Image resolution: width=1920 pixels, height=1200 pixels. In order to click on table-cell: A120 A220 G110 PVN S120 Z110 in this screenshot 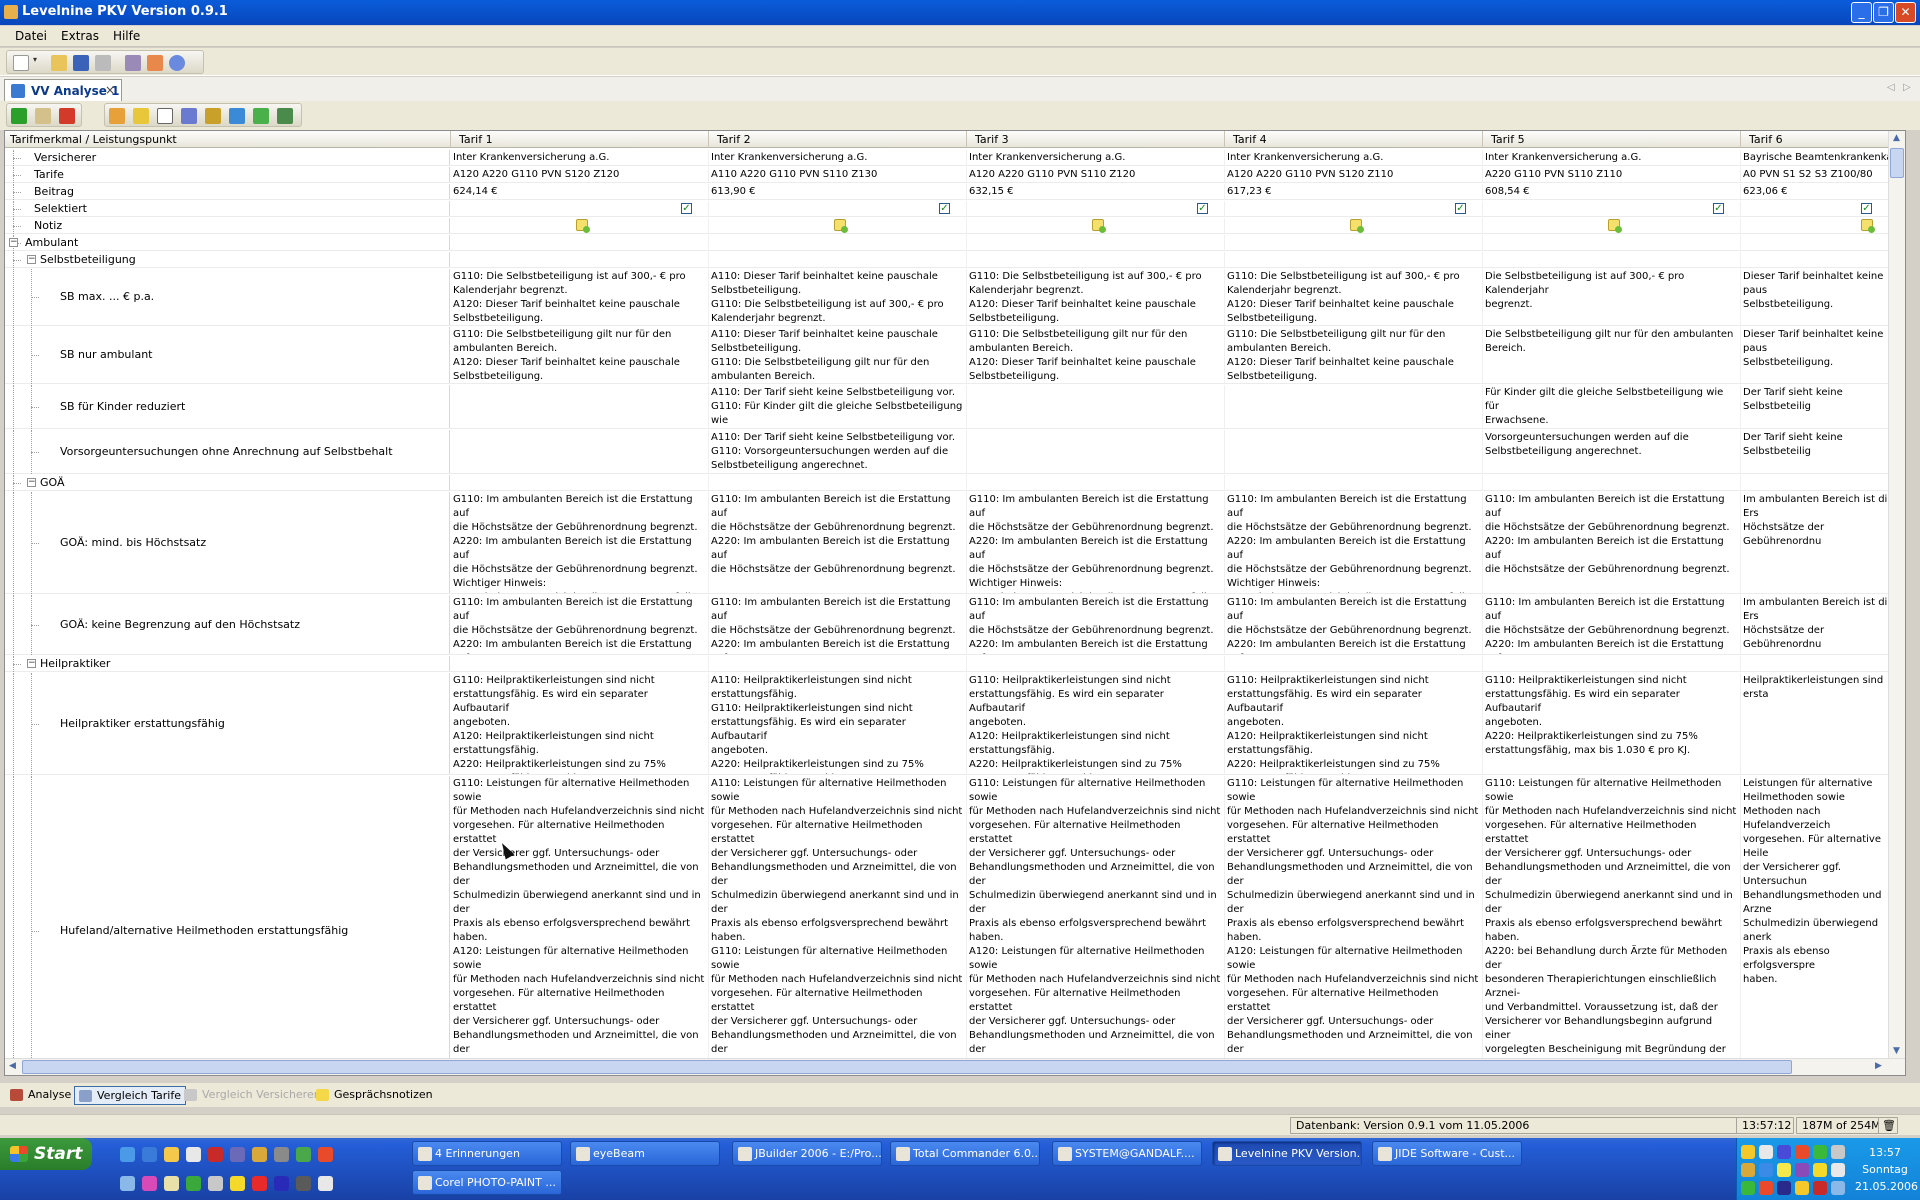, I will do `click(1354, 174)`.